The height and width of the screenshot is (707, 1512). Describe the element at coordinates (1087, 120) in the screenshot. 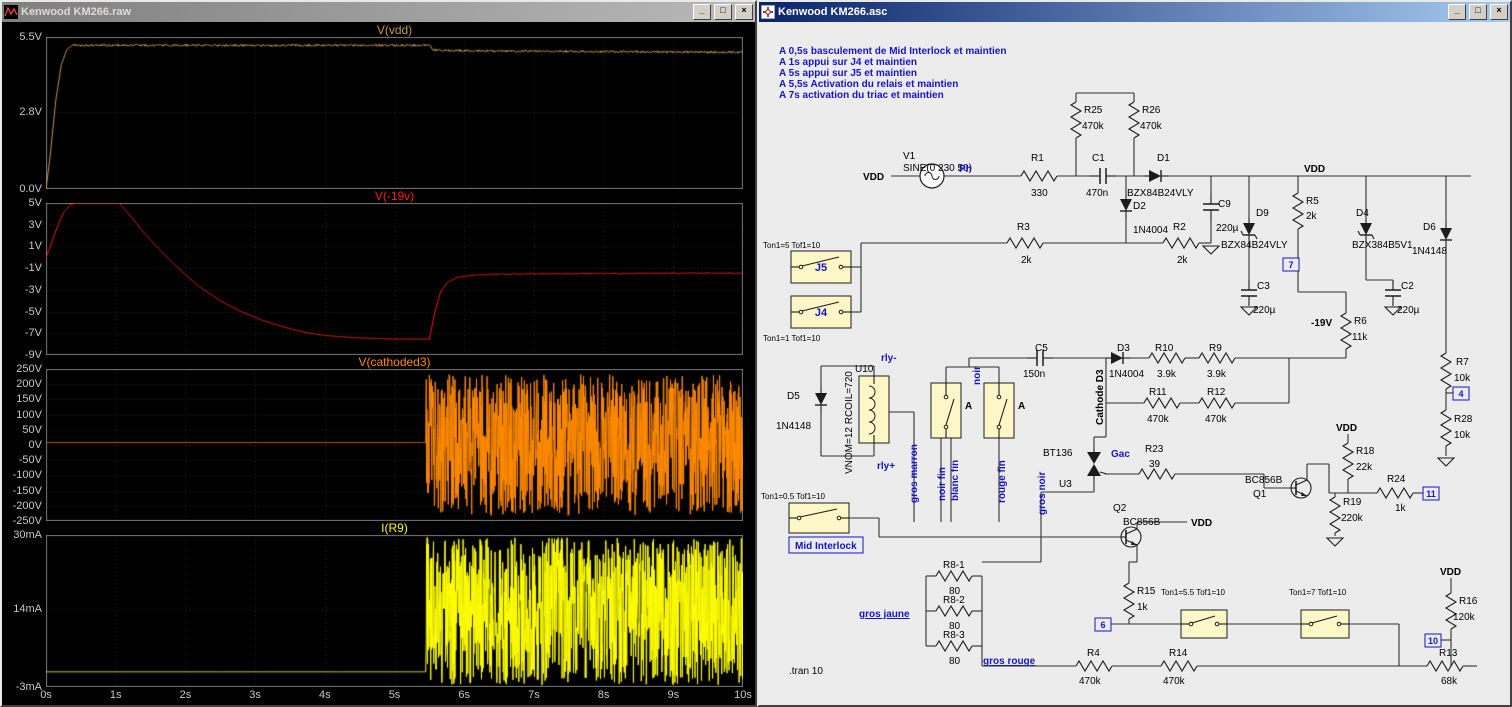

I see `component-R25: R25 470k` at that location.